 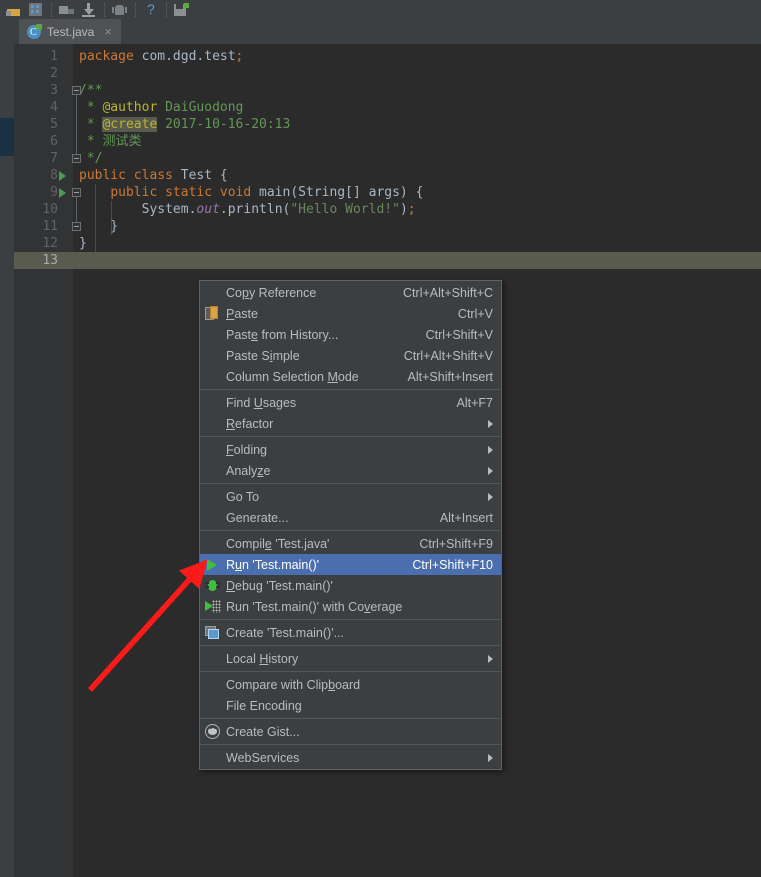 What do you see at coordinates (350, 585) in the screenshot?
I see `menu-item-debug-test-main: Debug 'Test.main()'` at bounding box center [350, 585].